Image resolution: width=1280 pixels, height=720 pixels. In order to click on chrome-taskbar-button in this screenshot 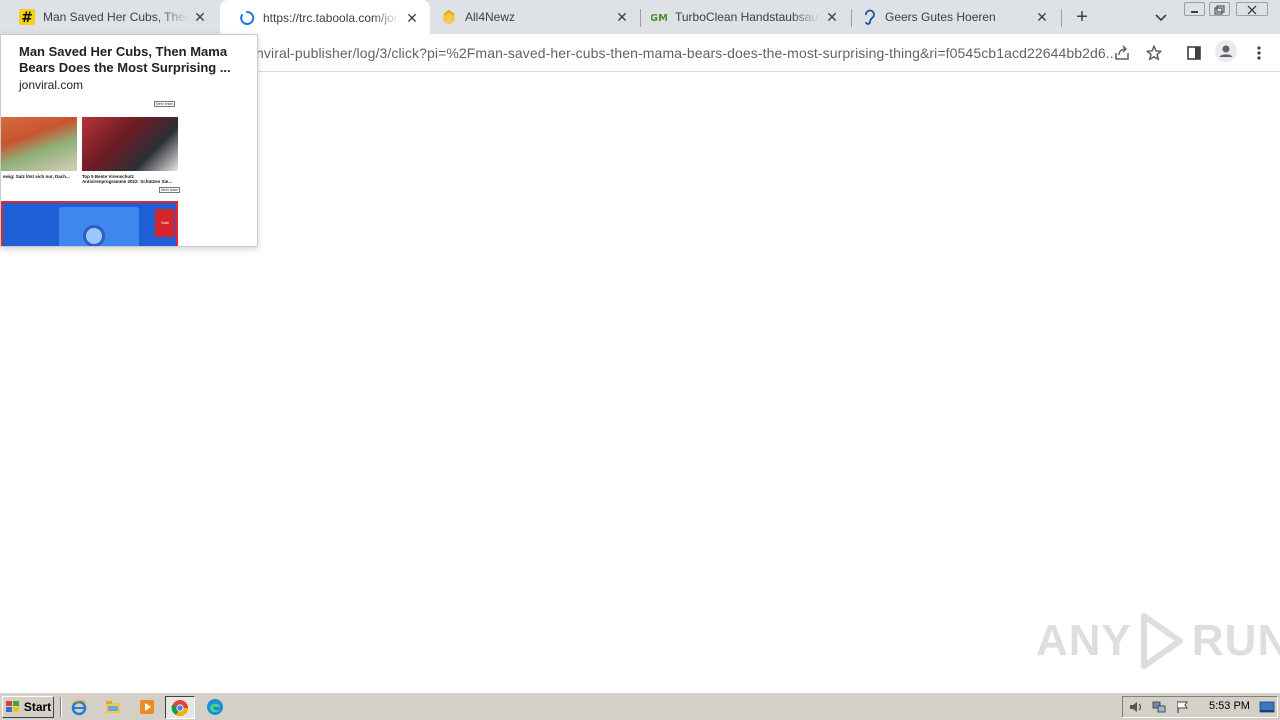, I will do `click(180, 707)`.